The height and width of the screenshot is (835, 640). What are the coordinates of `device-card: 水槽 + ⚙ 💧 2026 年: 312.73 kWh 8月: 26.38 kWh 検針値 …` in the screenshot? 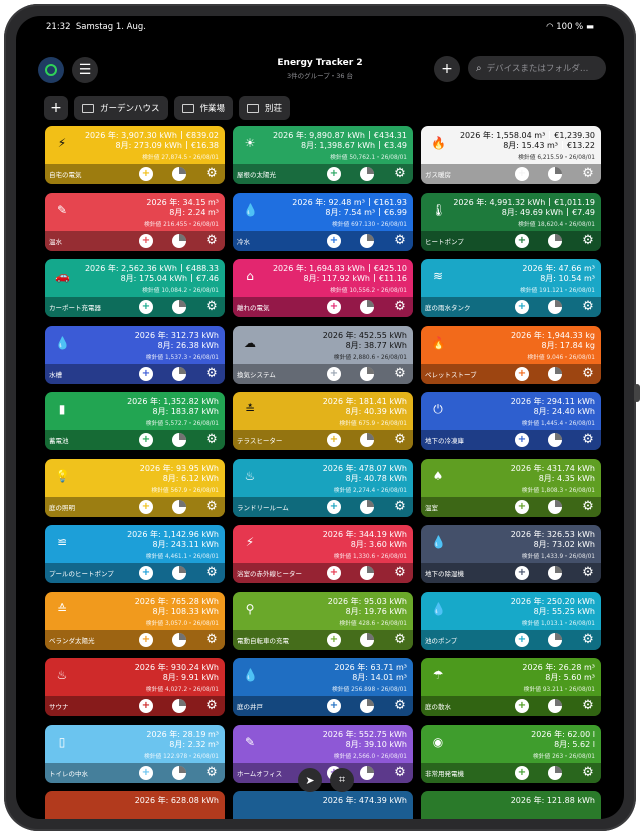 It's located at (135, 354).